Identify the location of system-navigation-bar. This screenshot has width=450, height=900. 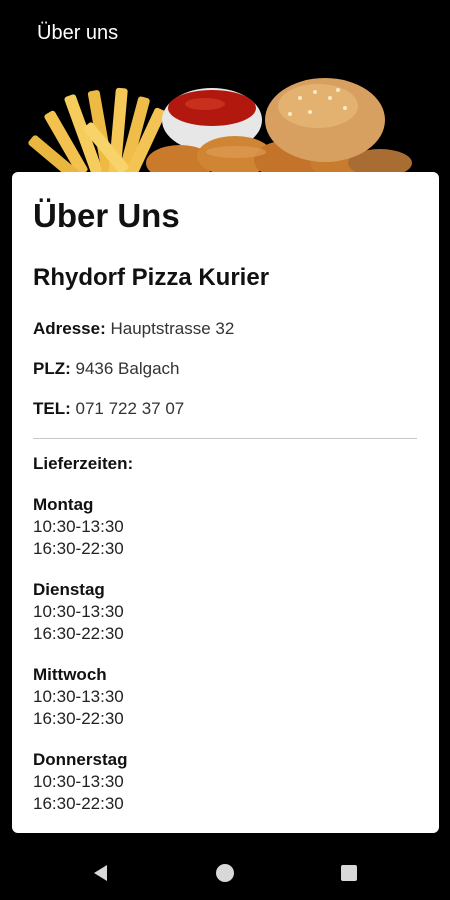
(225, 872).